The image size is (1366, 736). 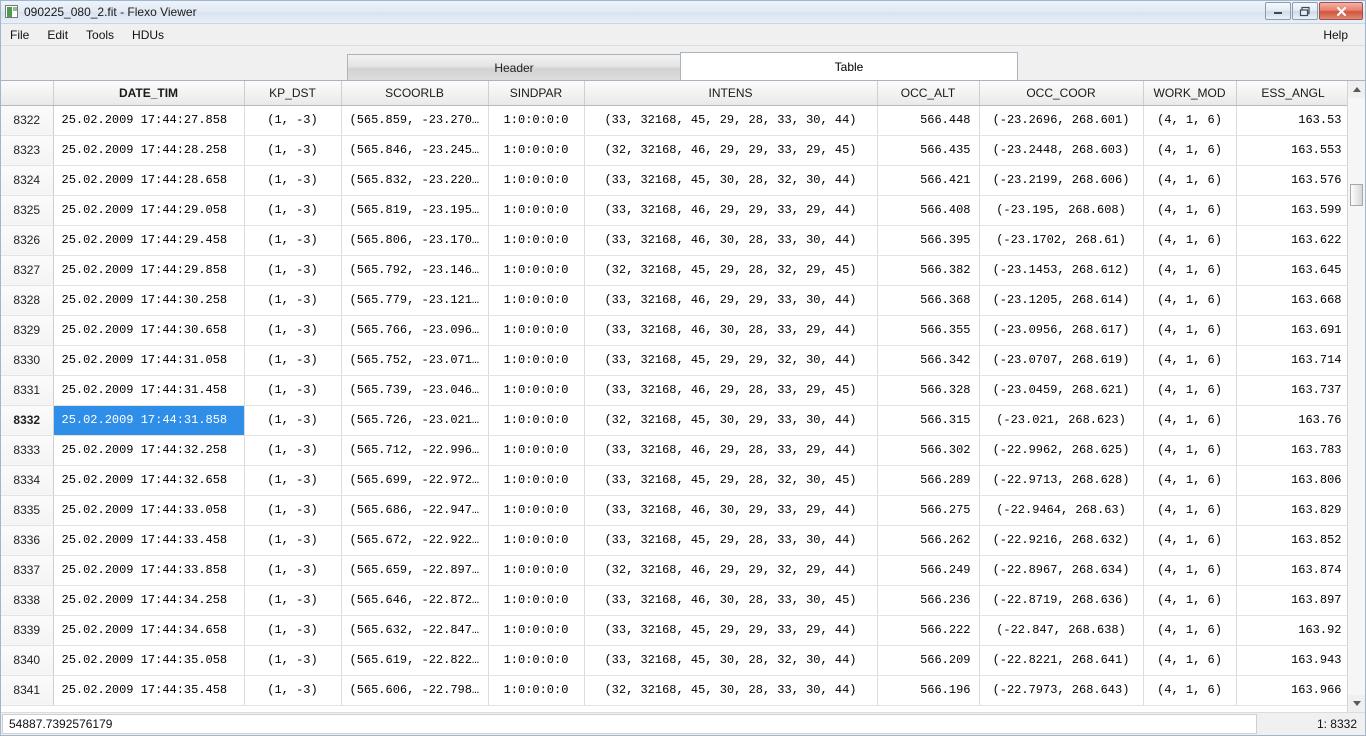 I want to click on row-number-cell: 8337, so click(x=27, y=570).